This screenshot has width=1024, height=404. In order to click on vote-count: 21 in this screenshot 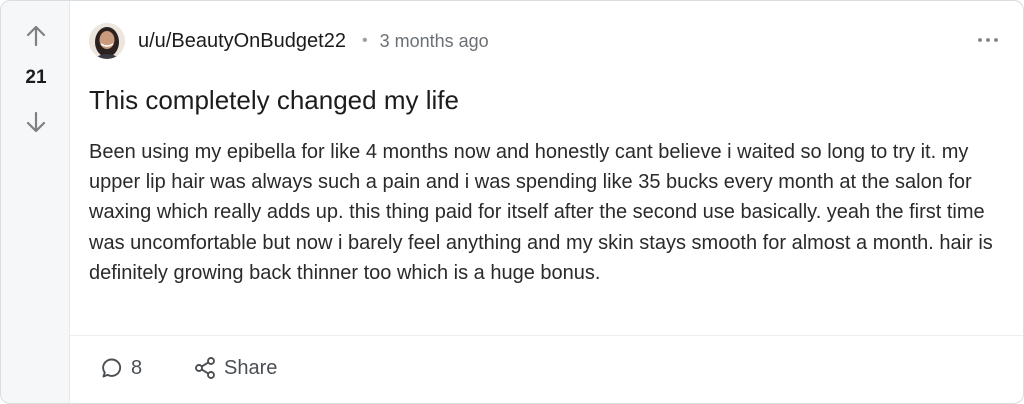, I will do `click(36, 77)`.